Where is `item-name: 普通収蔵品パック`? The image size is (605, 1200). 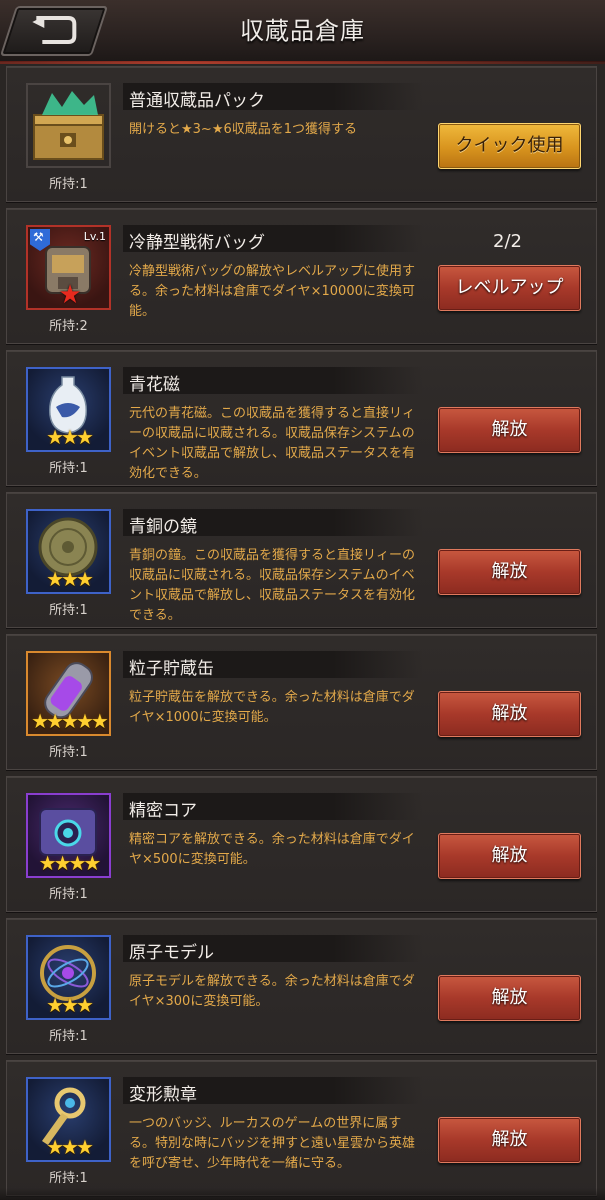 item-name: 普通収蔵品パック is located at coordinates (197, 101).